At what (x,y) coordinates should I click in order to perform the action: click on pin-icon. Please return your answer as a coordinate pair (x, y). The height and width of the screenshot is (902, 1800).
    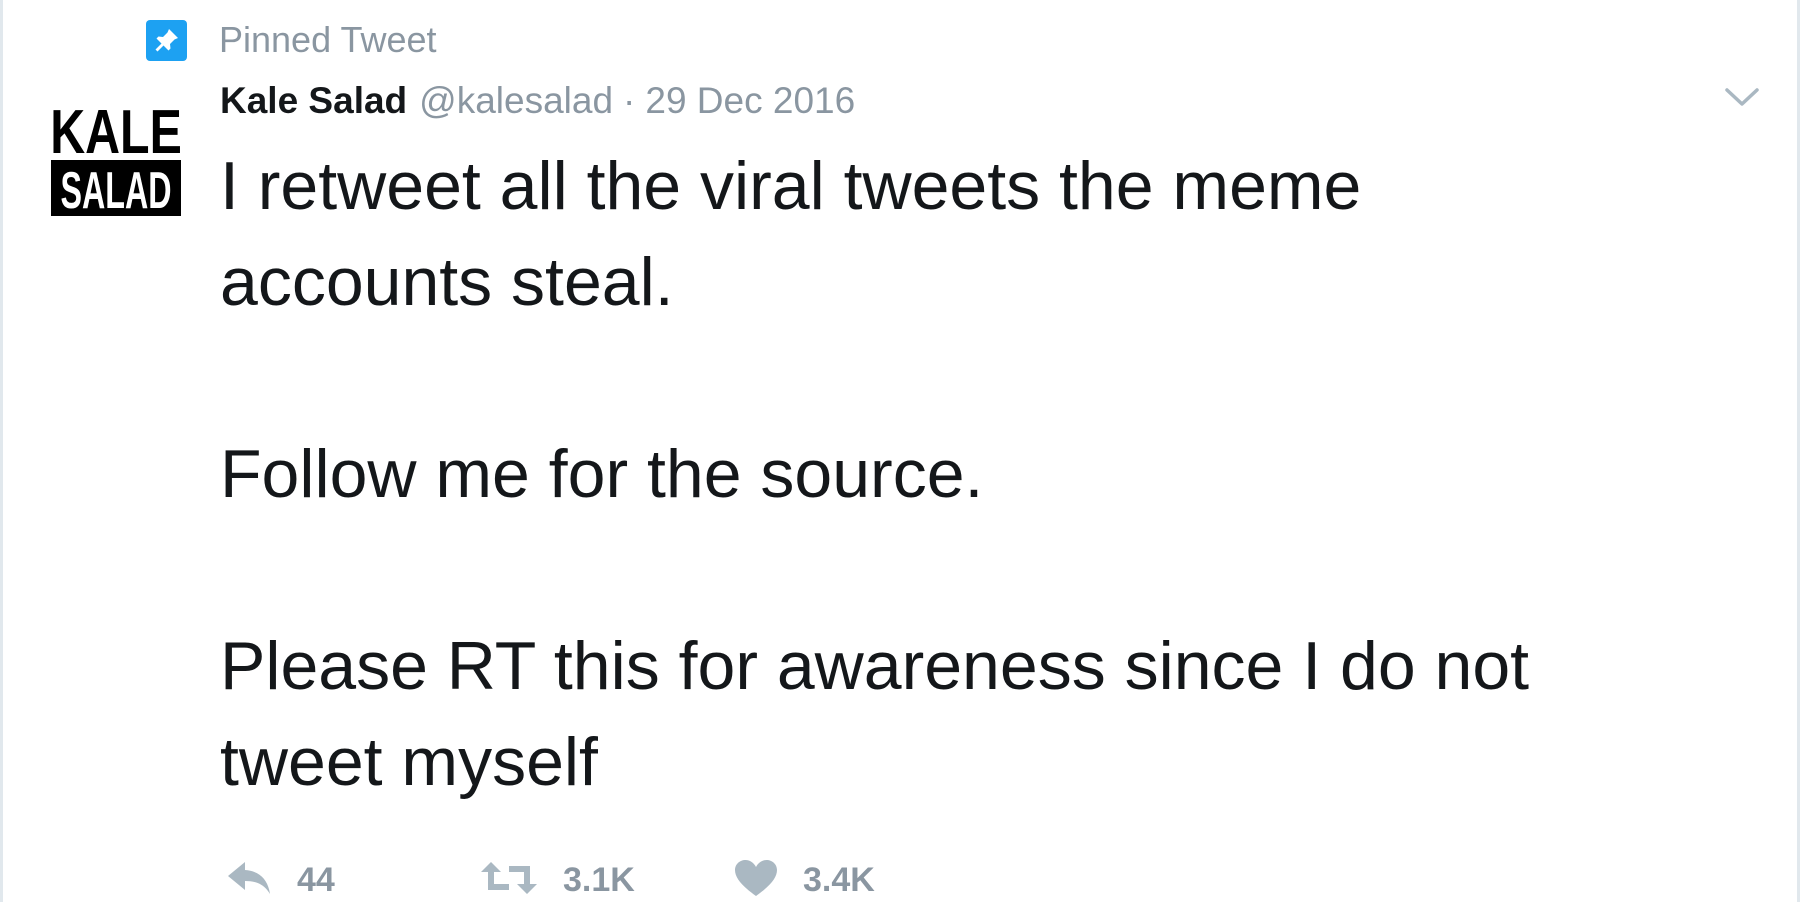
    Looking at the image, I should click on (166, 40).